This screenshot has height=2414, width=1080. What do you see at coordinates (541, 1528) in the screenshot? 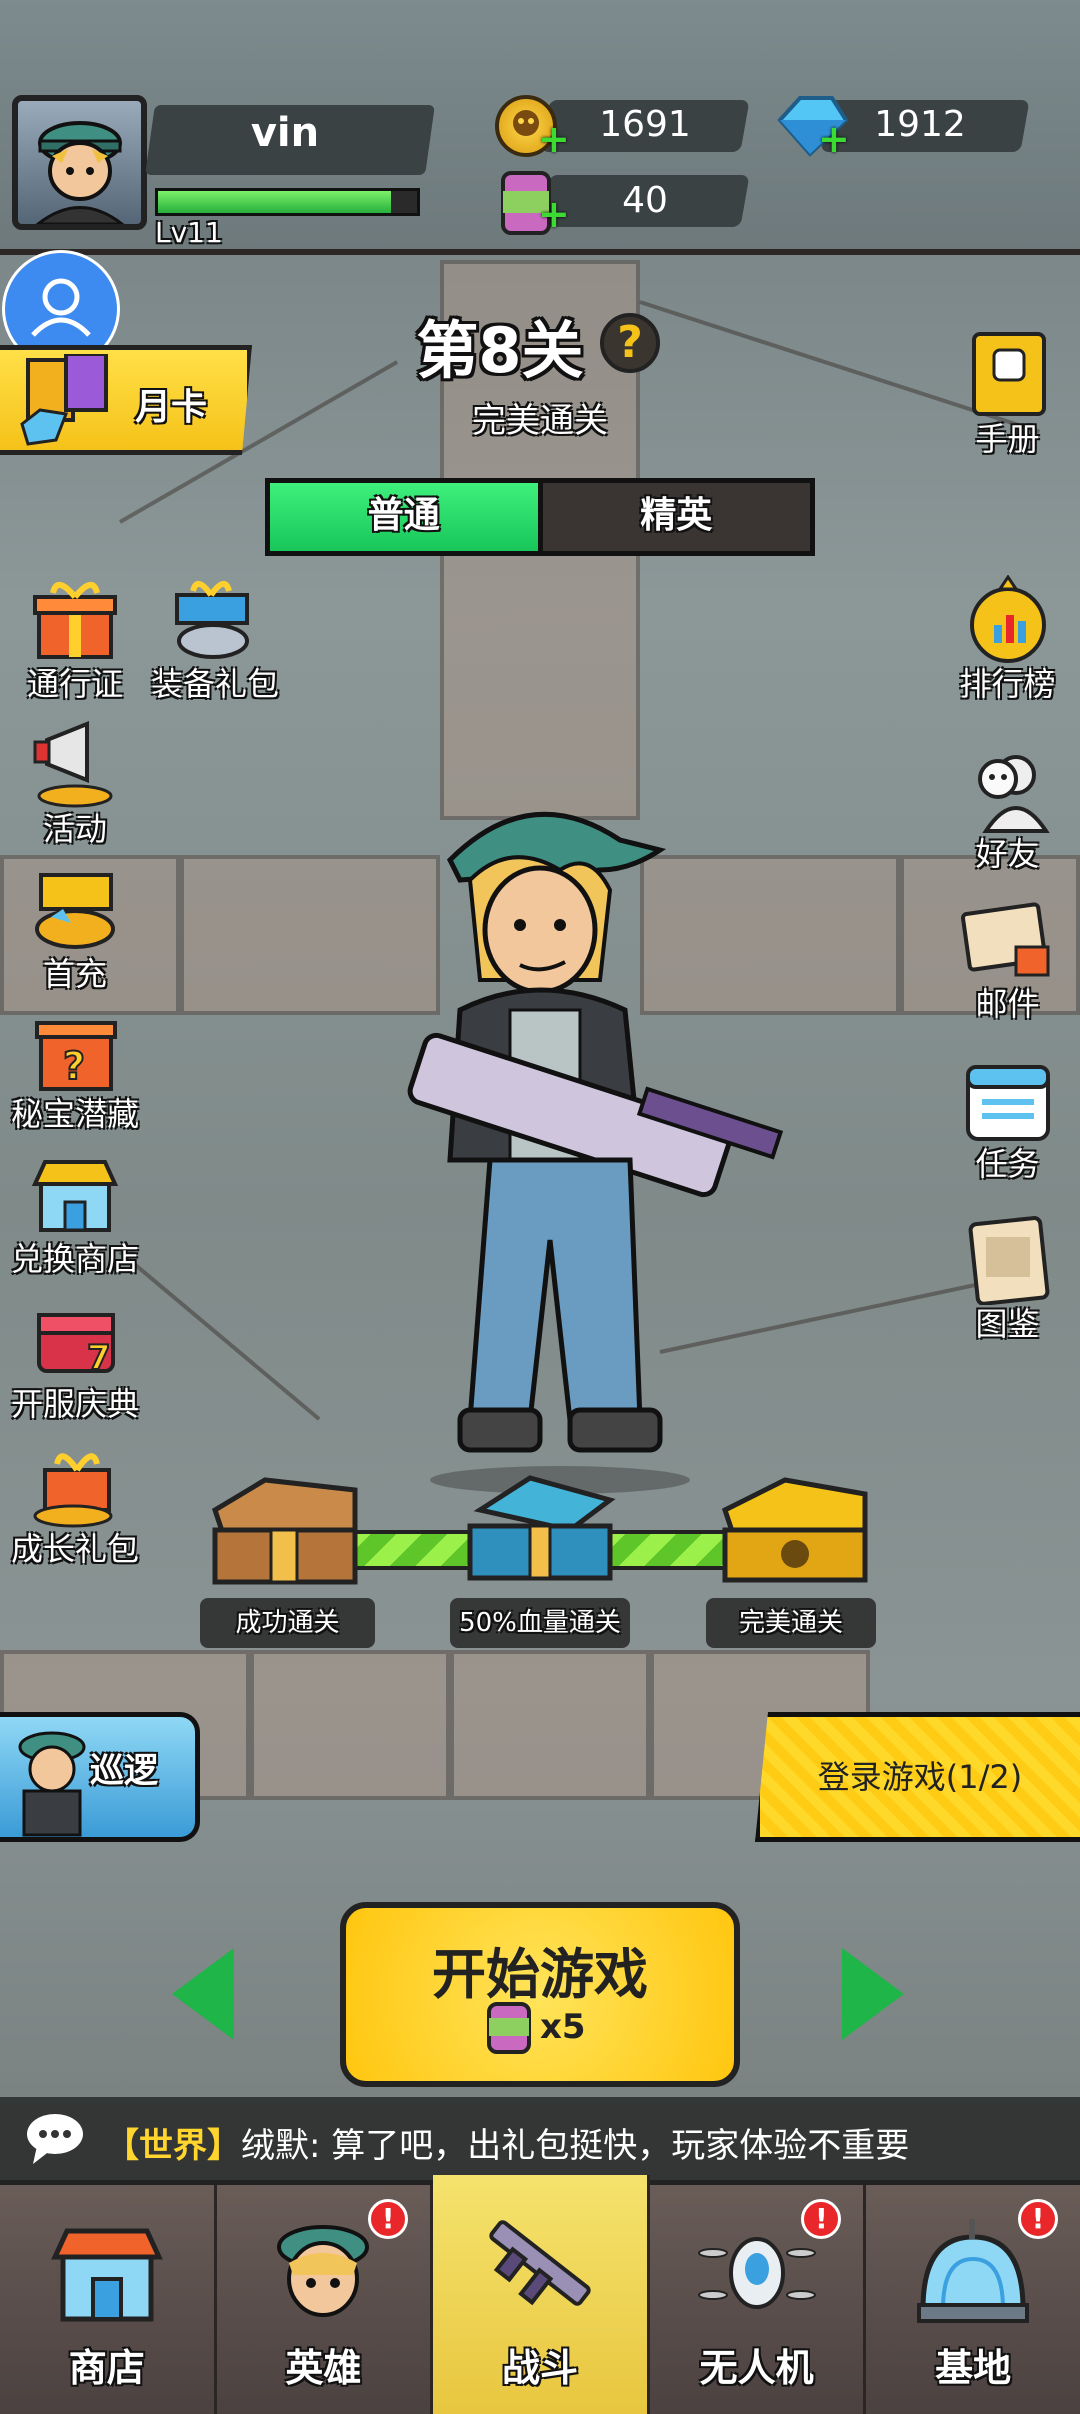
I see `blue-chest-icon` at bounding box center [541, 1528].